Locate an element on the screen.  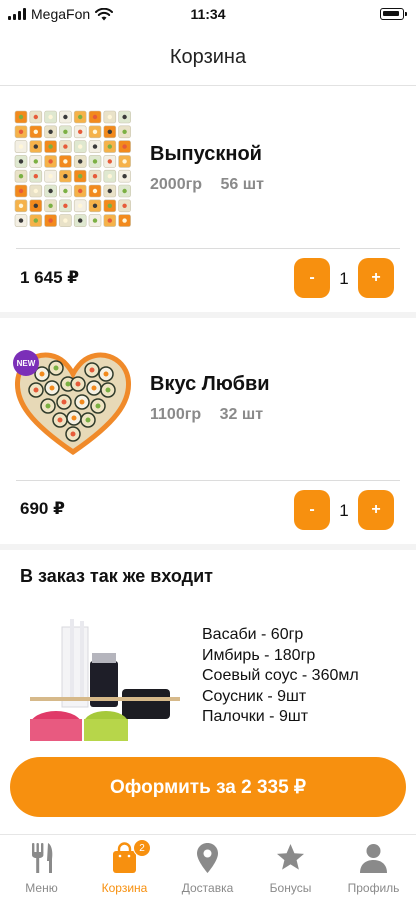
extras-item: Соевый соус - 360мл is located at coordinates (280, 675).